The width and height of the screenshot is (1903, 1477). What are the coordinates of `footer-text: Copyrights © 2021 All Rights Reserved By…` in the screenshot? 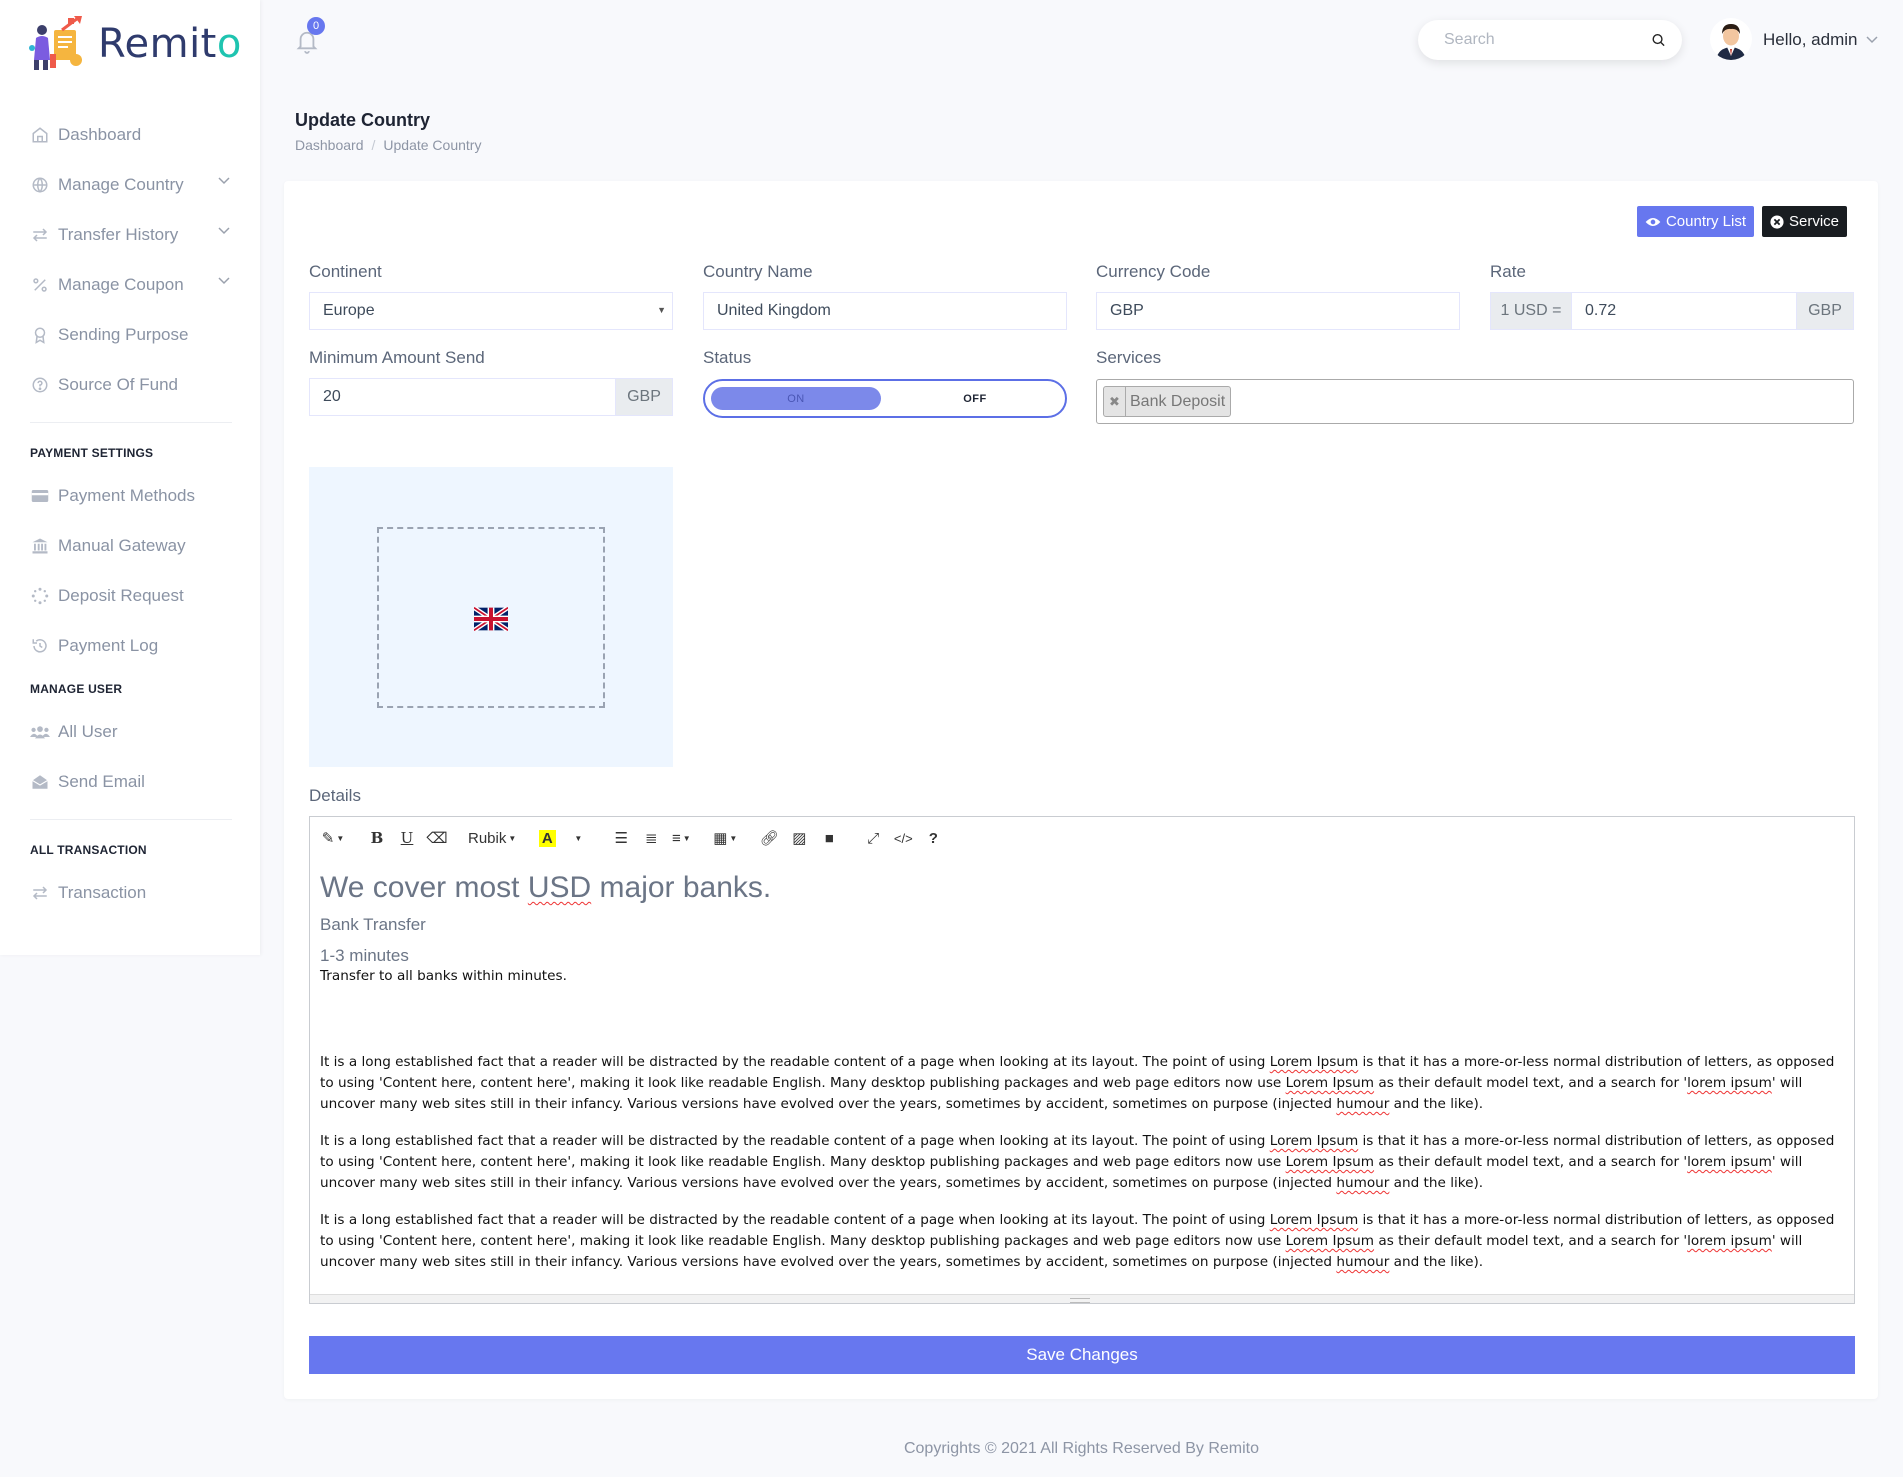 It's located at (1081, 1448).